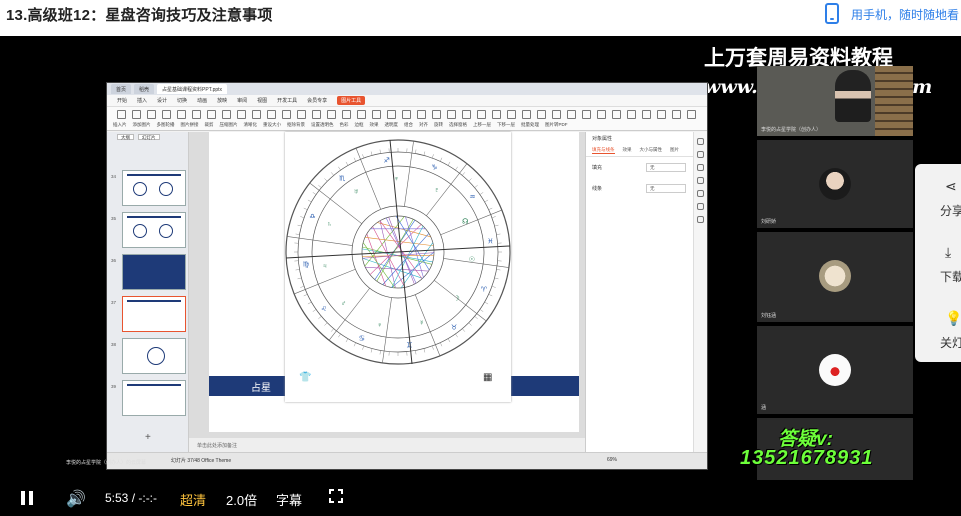 The image size is (961, 516). Describe the element at coordinates (312, 217) in the screenshot. I see `zodiac-glyph: ♎` at that location.